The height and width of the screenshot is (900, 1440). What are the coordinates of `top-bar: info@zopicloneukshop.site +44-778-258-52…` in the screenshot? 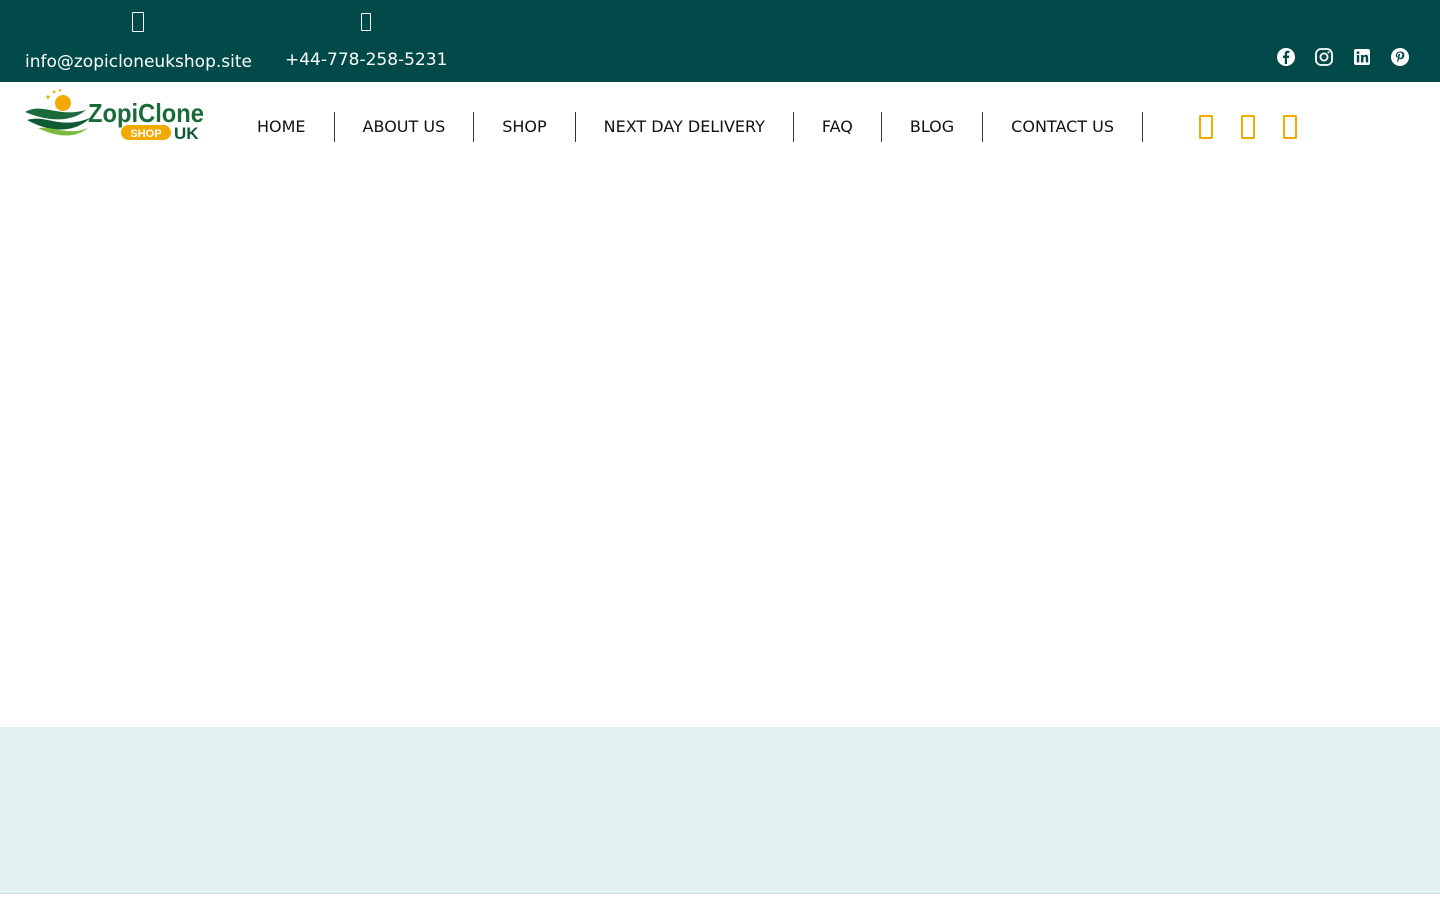 It's located at (720, 41).